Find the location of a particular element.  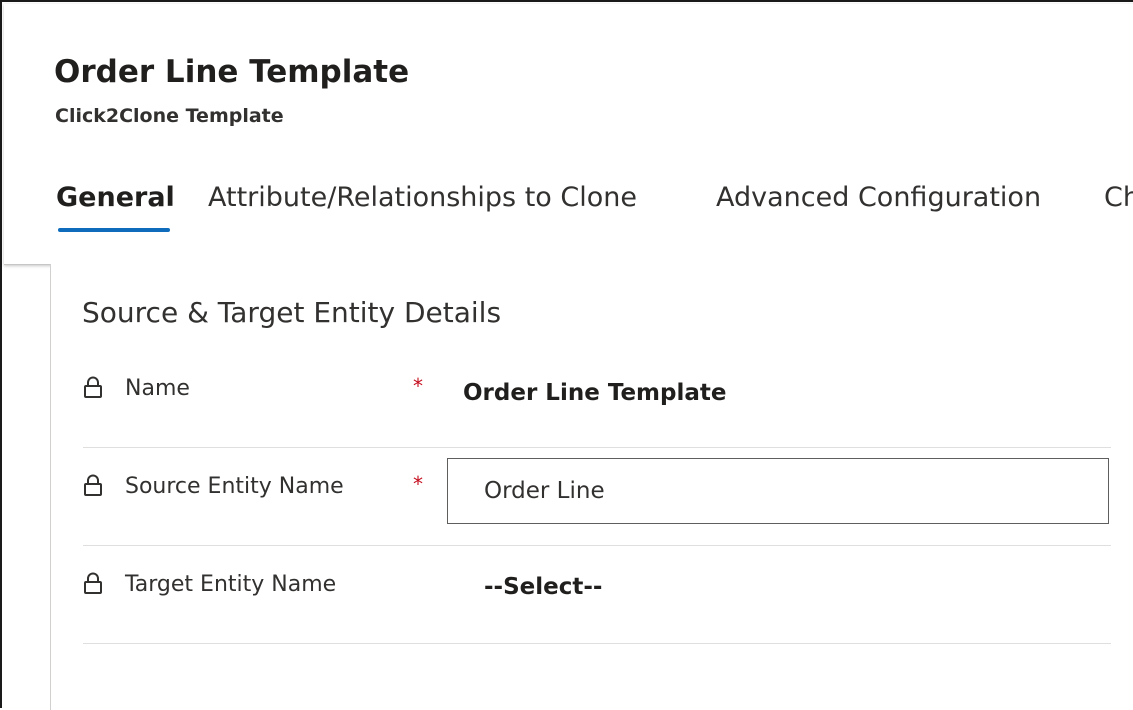

tab-label: Advanced Configuration is located at coordinates (879, 197).